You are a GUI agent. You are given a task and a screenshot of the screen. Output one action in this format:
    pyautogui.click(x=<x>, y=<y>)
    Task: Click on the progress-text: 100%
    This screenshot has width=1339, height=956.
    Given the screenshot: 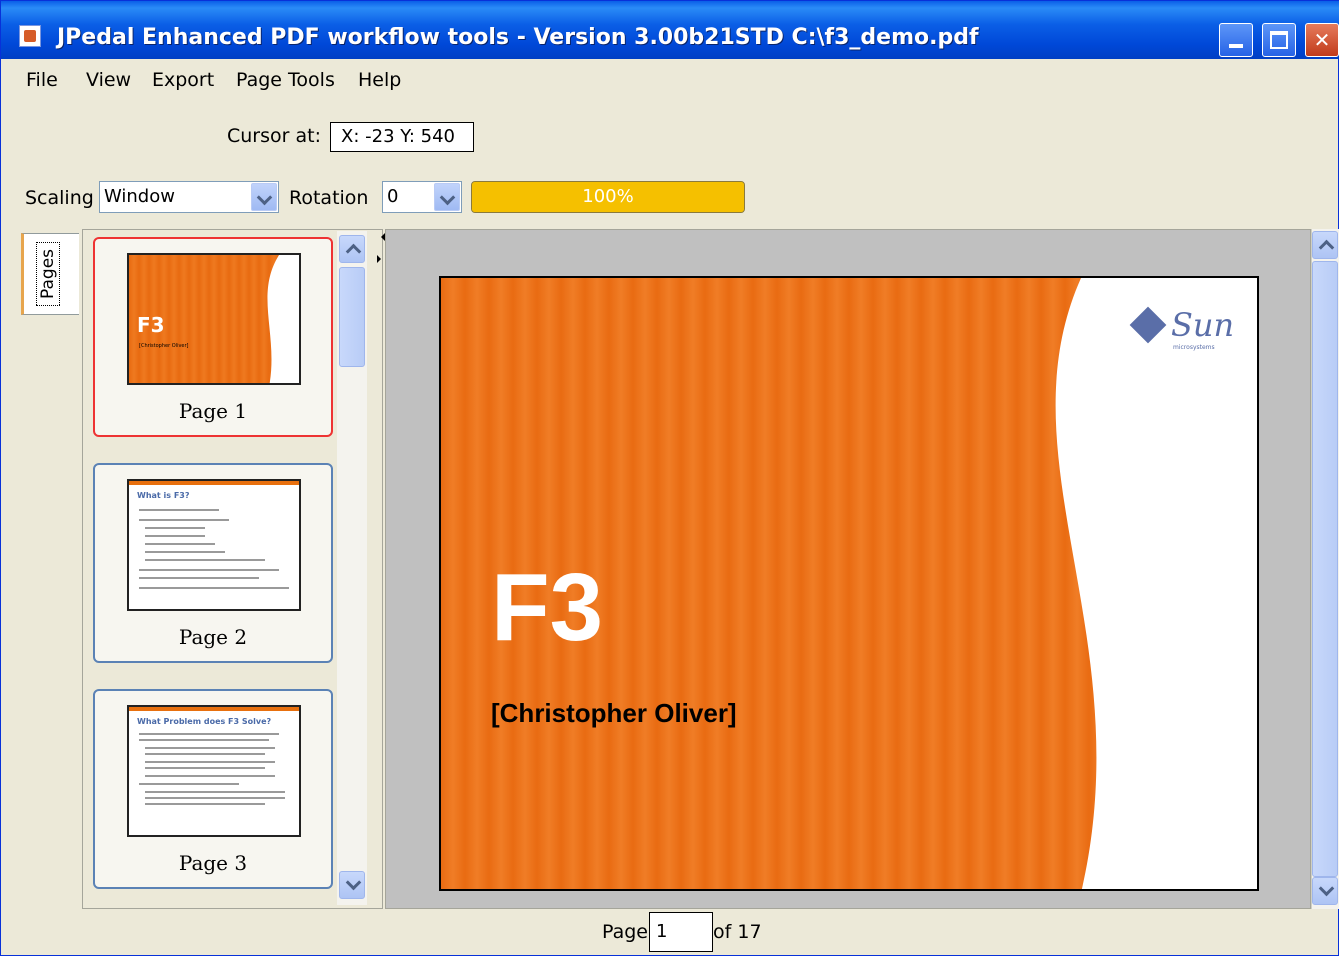 What is the action you would take?
    pyautogui.click(x=608, y=196)
    